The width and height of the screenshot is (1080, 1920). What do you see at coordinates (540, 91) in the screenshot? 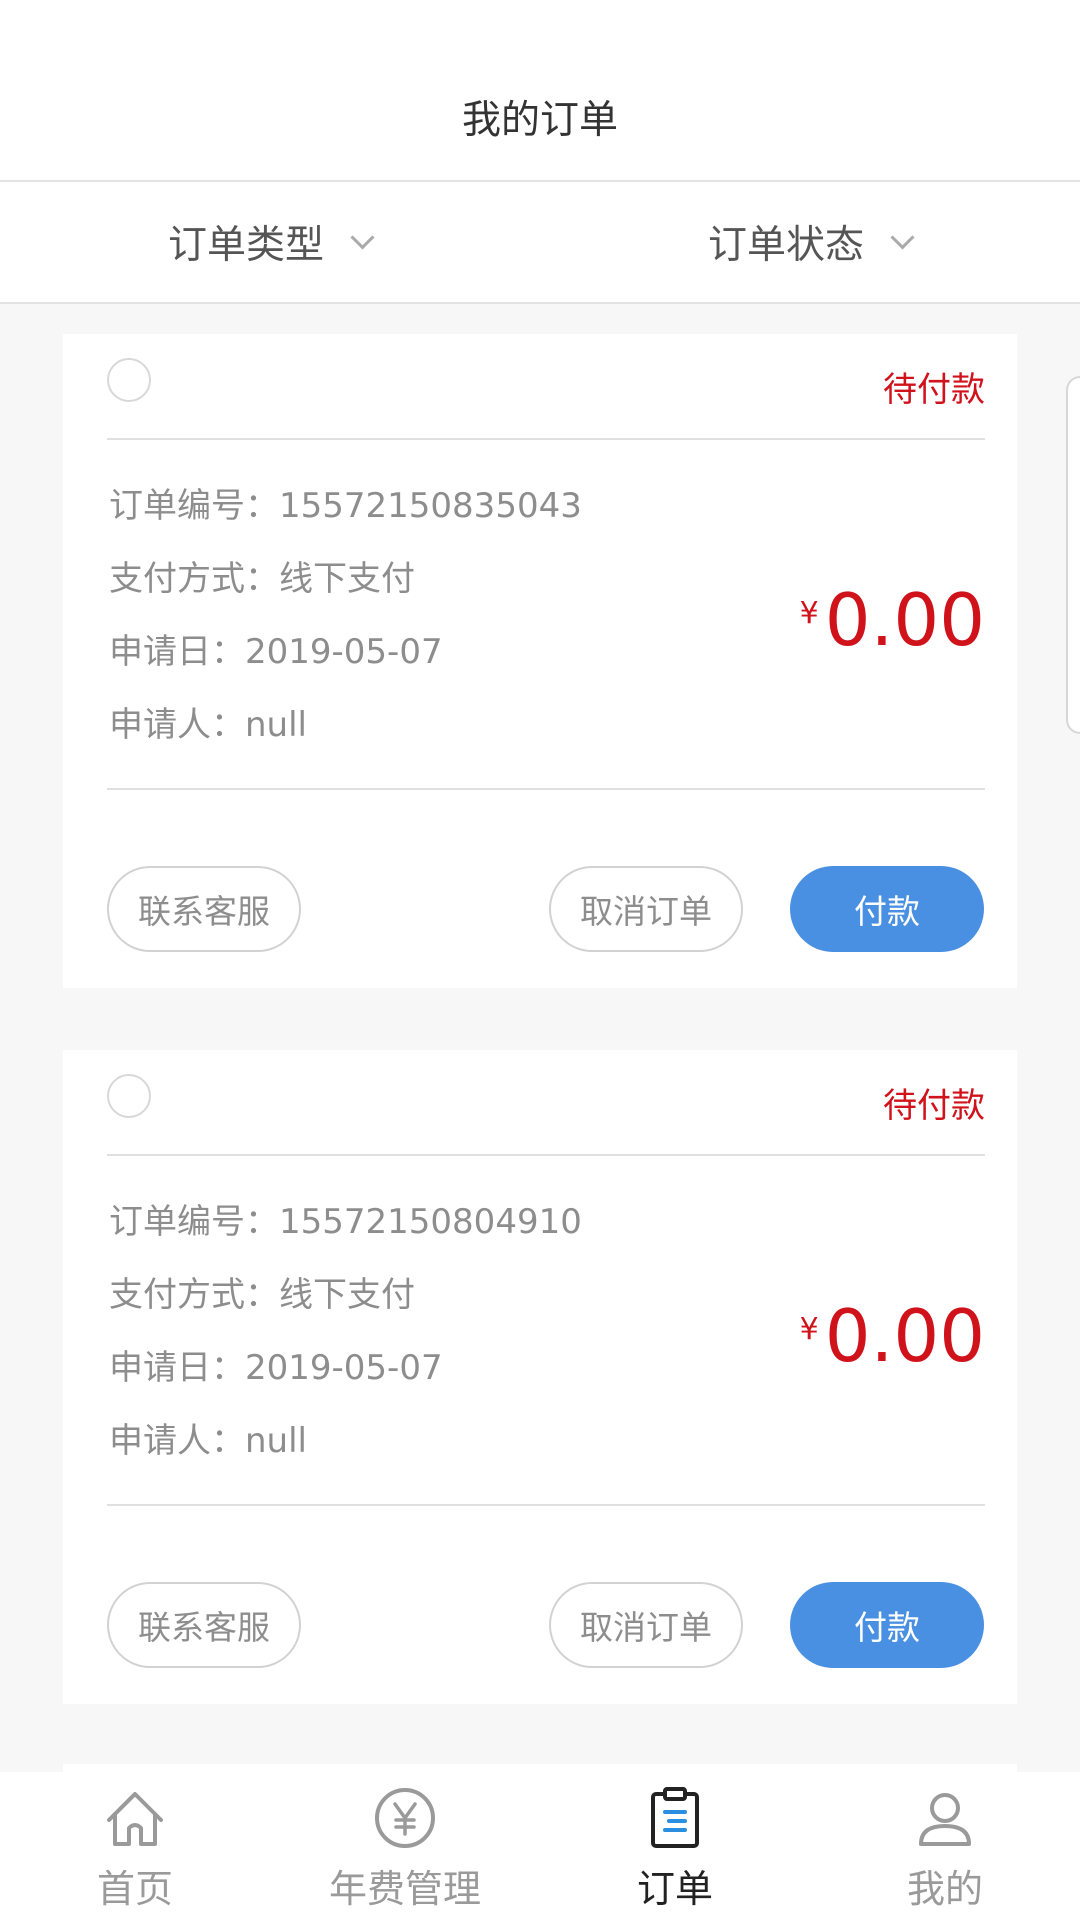
I see `page-header: 我的订单` at bounding box center [540, 91].